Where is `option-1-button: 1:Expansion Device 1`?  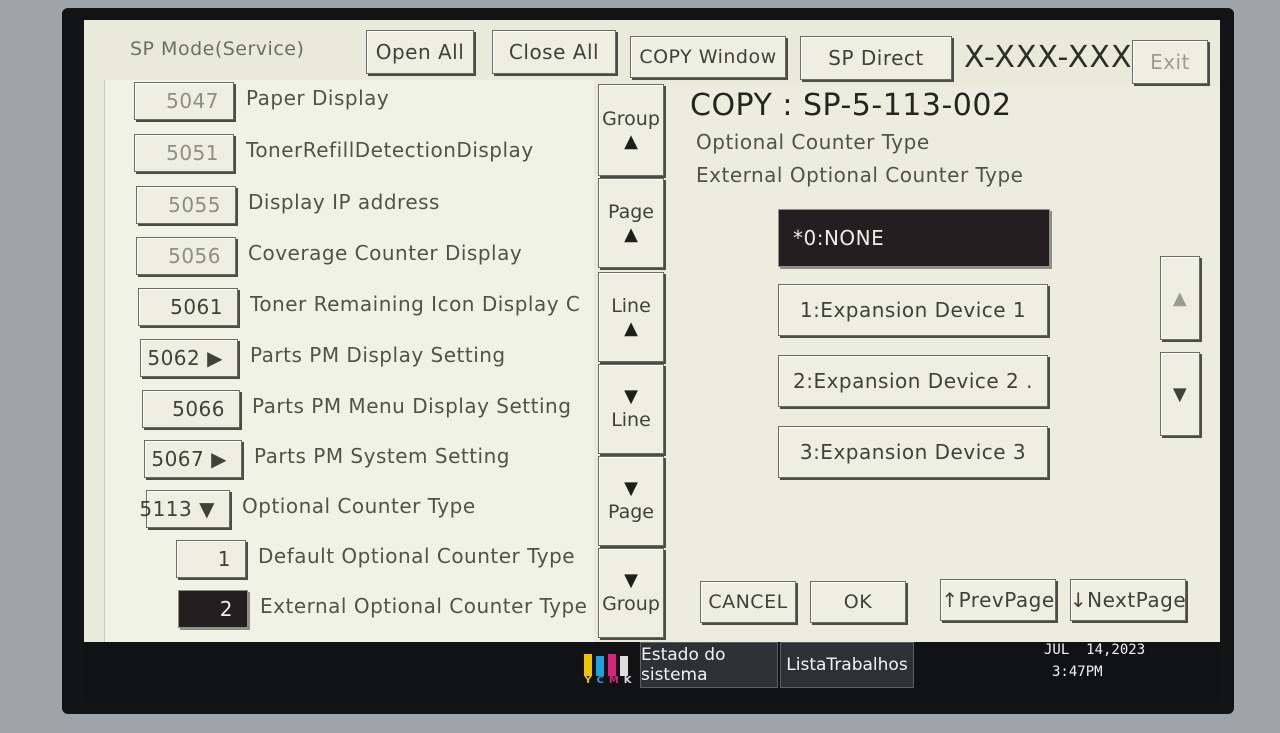
option-1-button: 1:Expansion Device 1 is located at coordinates (913, 310).